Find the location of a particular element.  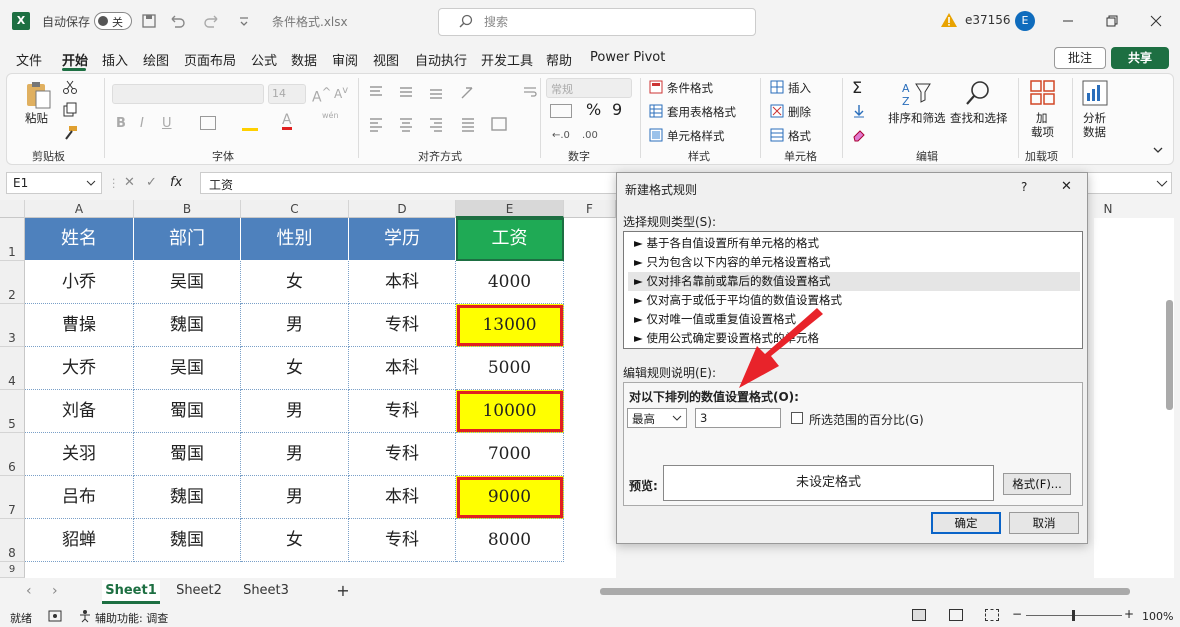

table-cell: 曹操 is located at coordinates (79, 325).